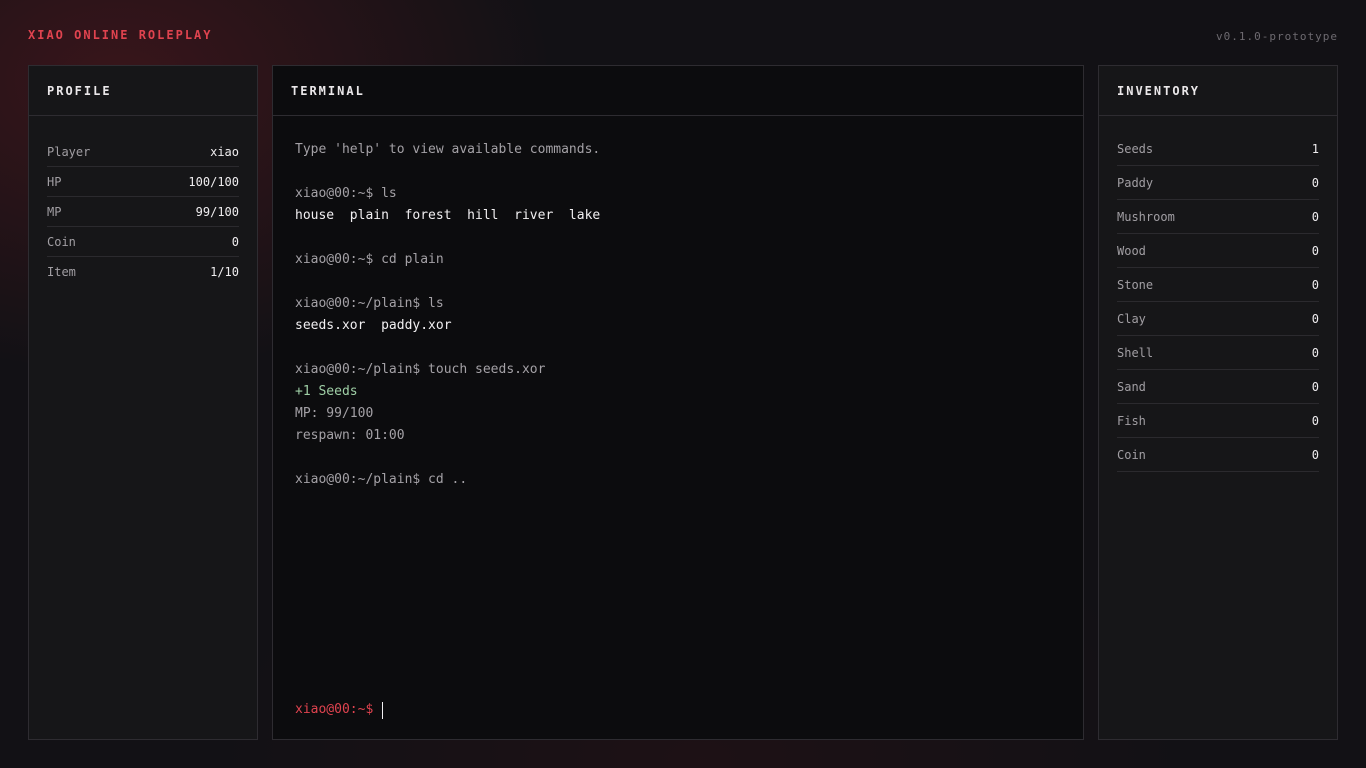 The image size is (1366, 768). I want to click on terminal-line: xiao@00:~$ ls, so click(346, 193).